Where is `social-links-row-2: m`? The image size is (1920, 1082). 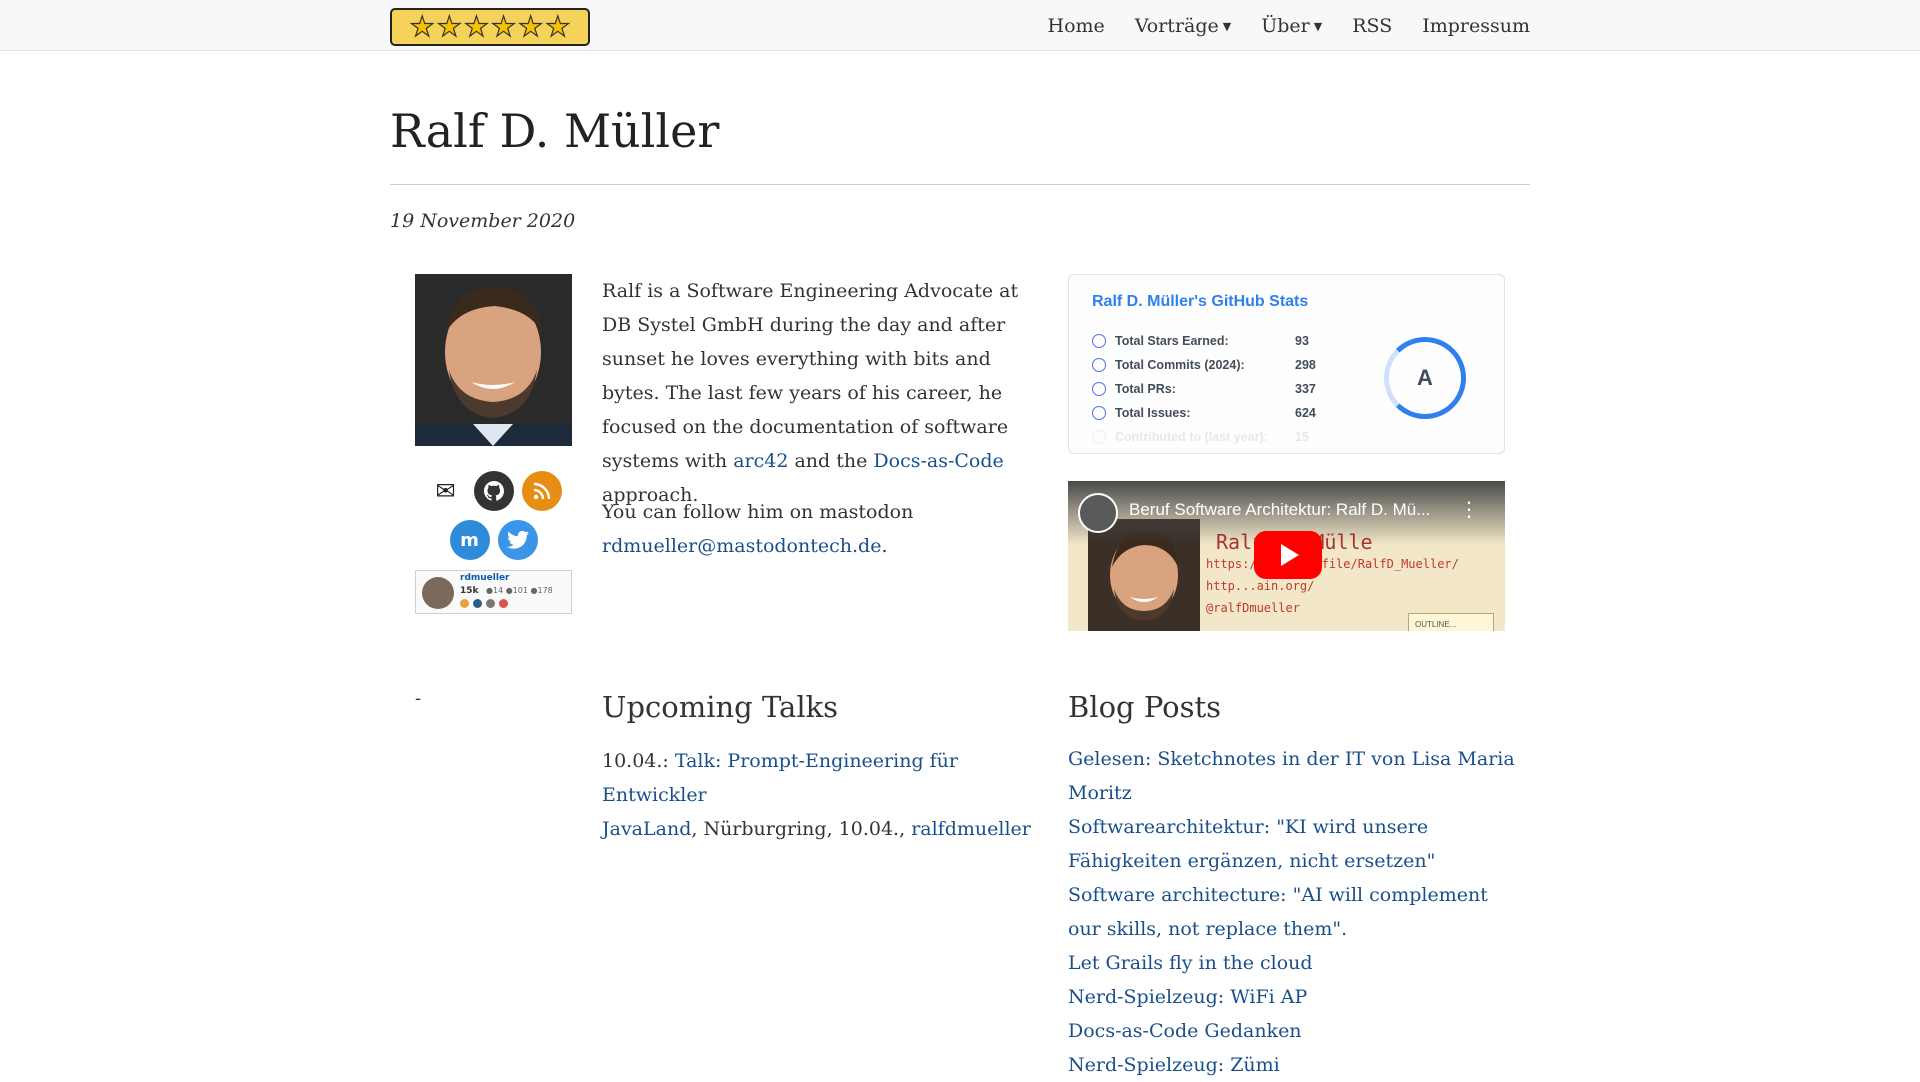
social-links-row-2: m is located at coordinates (493, 540).